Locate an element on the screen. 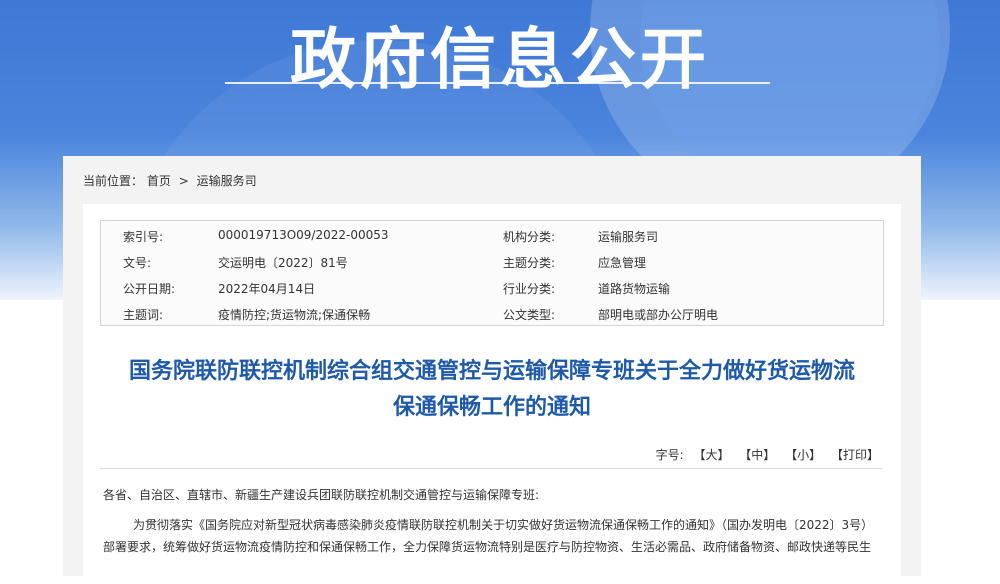 The width and height of the screenshot is (1000, 584). font-large-button: 【大】 is located at coordinates (711, 455).